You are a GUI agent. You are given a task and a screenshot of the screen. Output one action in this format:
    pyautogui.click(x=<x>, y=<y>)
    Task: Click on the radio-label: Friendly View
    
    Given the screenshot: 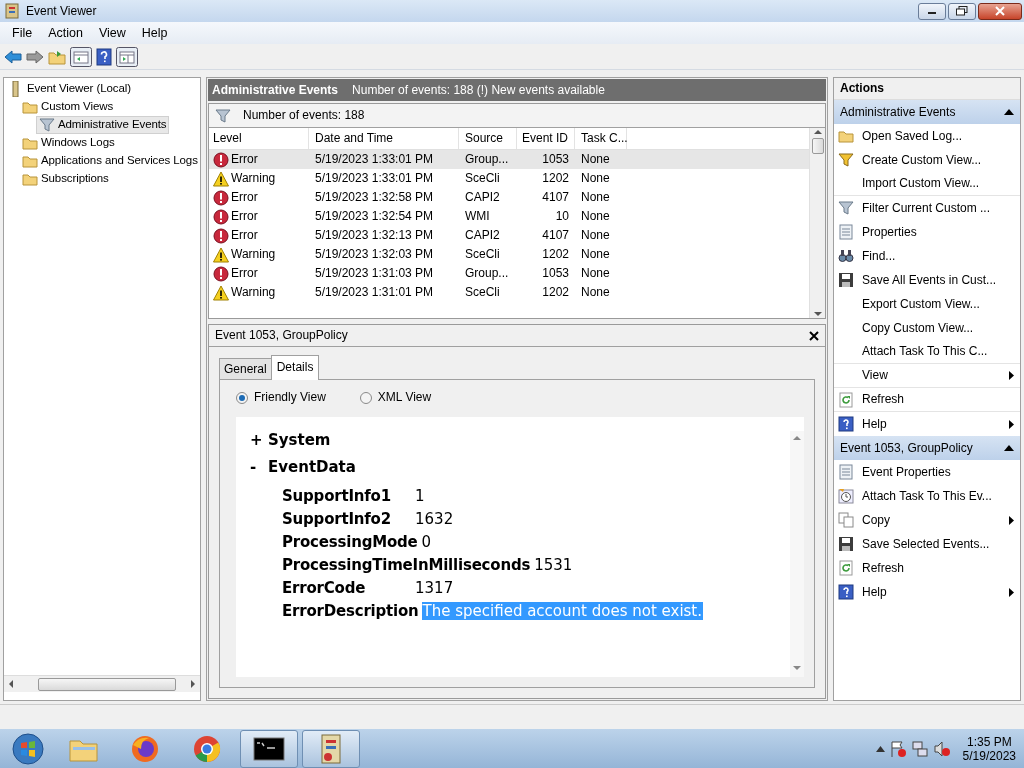 What is the action you would take?
    pyautogui.click(x=290, y=397)
    